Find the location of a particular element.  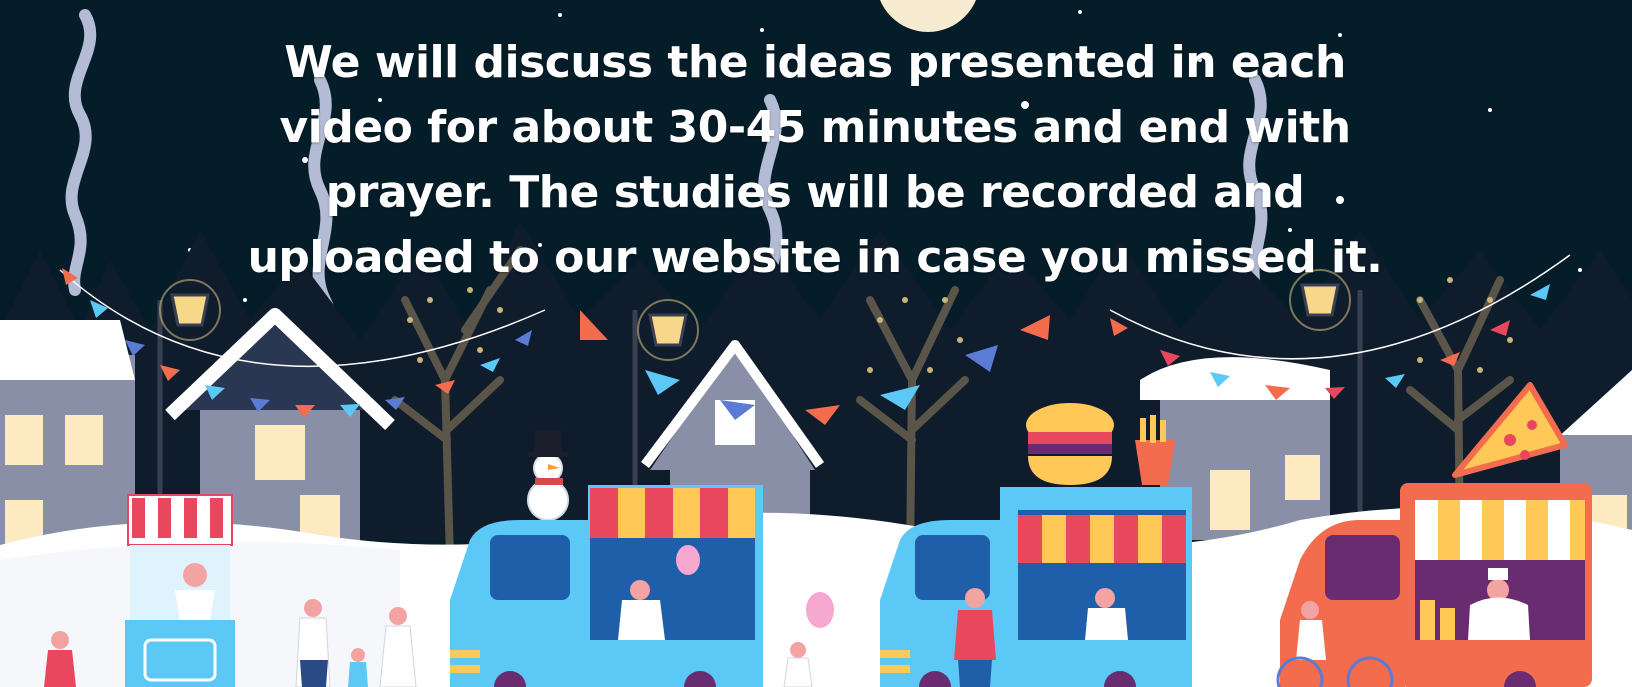

ice-cream-stand is located at coordinates (180, 590).